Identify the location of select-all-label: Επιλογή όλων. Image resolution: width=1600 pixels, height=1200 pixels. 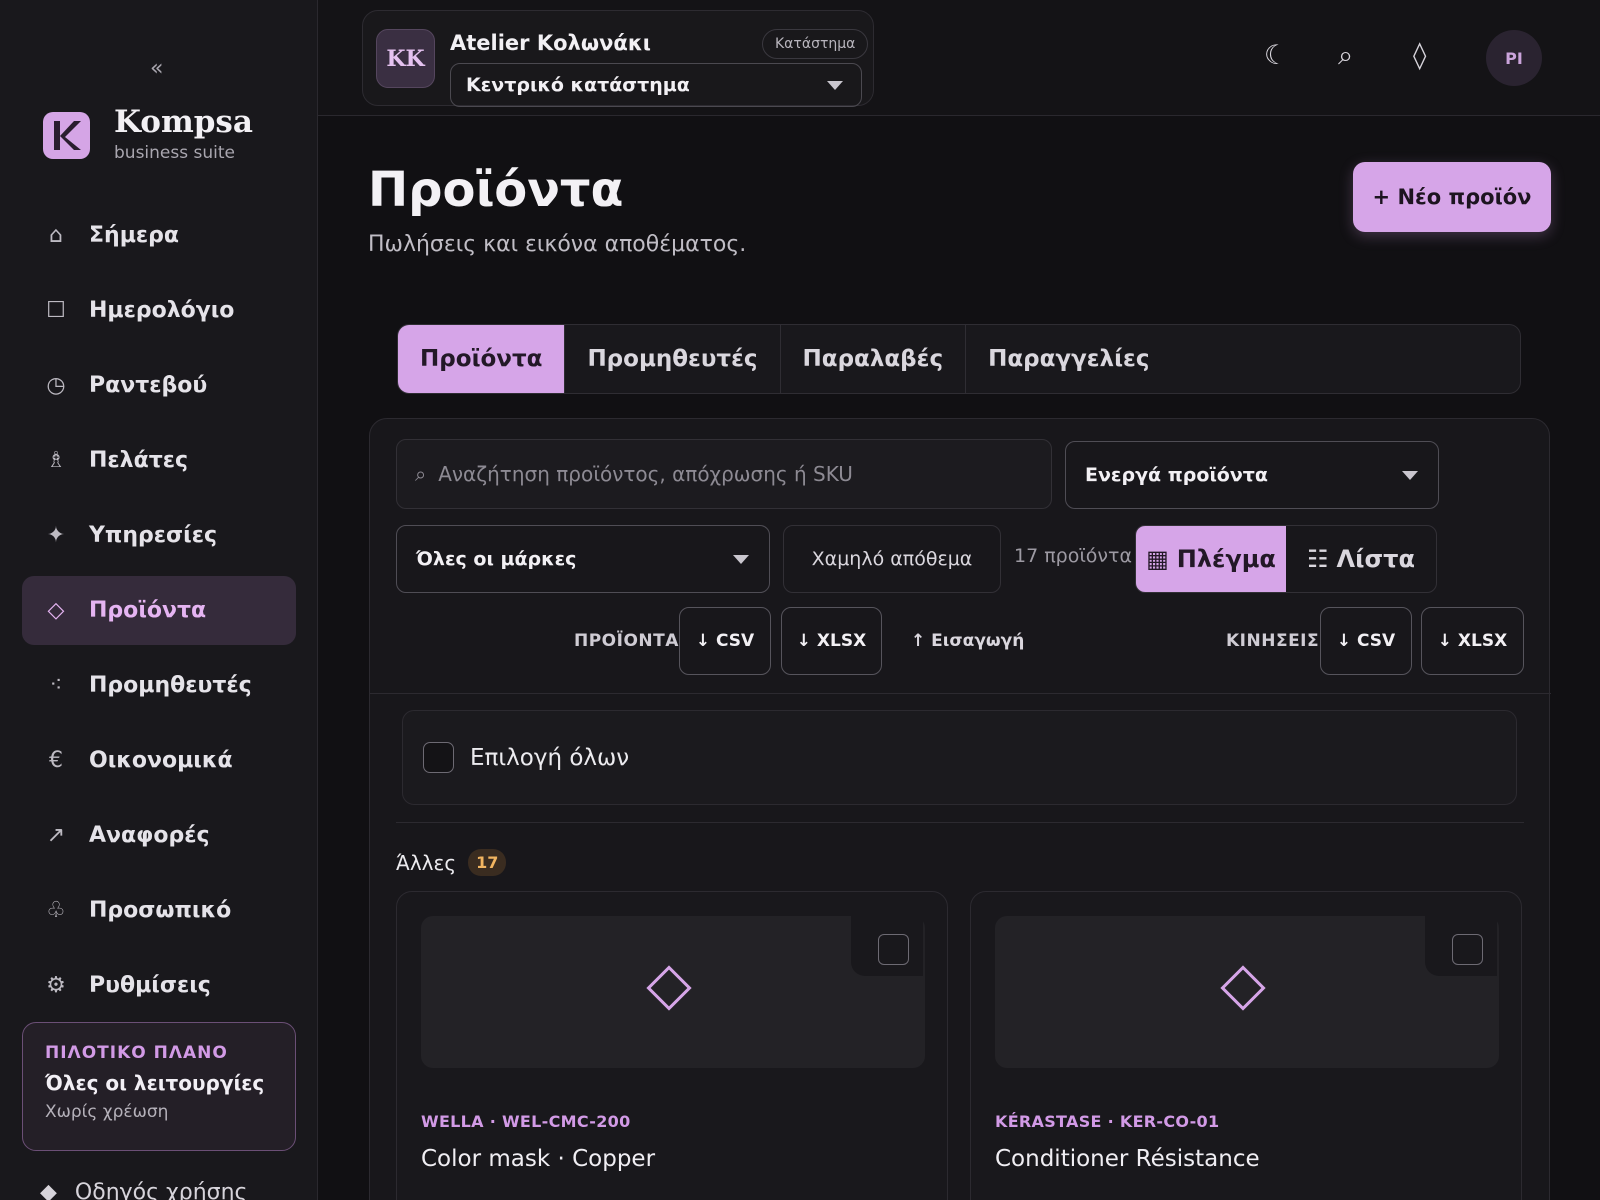
(550, 757).